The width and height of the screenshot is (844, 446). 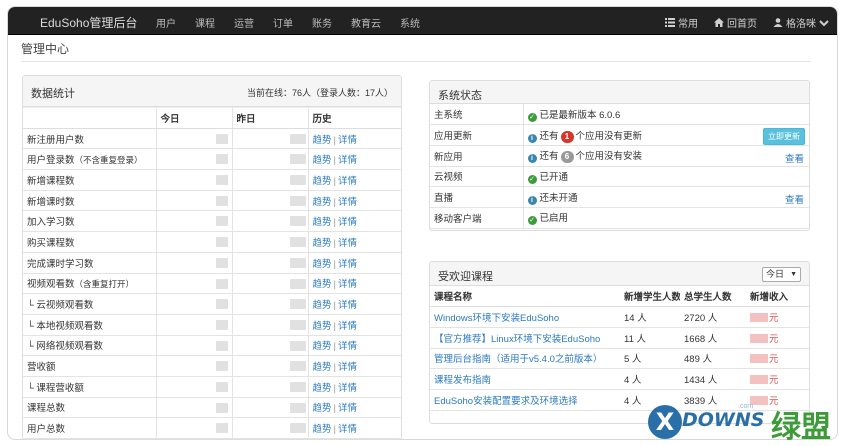 I want to click on stats-row-name: └ 本地视频观看数, so click(x=90, y=325).